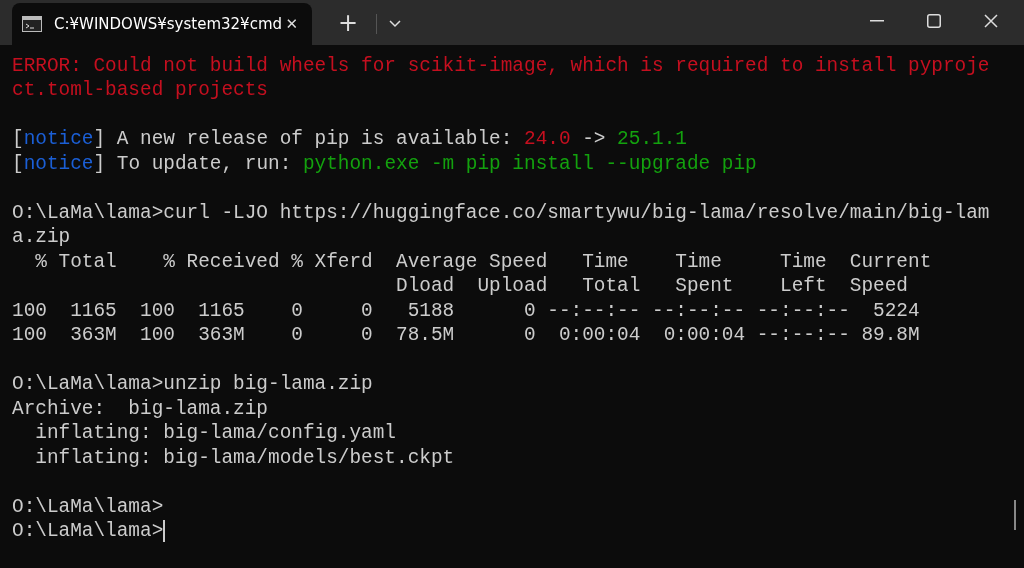  Describe the element at coordinates (466, 335) in the screenshot. I see `terminal-text: 100 363M 100 363M 0 0 78.5M 0 0:00:04 0:00:04 --:--:-- 89.8M` at that location.